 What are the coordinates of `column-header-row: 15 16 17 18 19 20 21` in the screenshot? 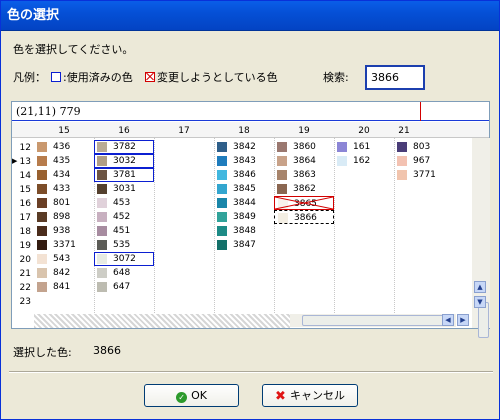 It's located at (250, 130).